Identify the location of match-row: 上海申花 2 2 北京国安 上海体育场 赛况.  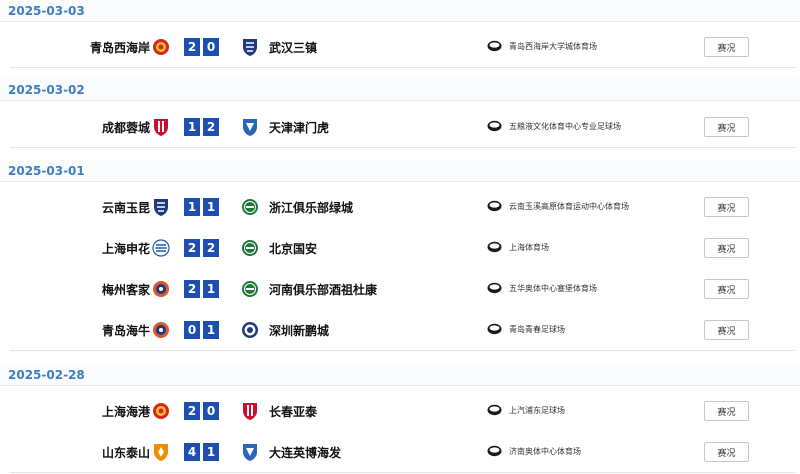
(403, 248).